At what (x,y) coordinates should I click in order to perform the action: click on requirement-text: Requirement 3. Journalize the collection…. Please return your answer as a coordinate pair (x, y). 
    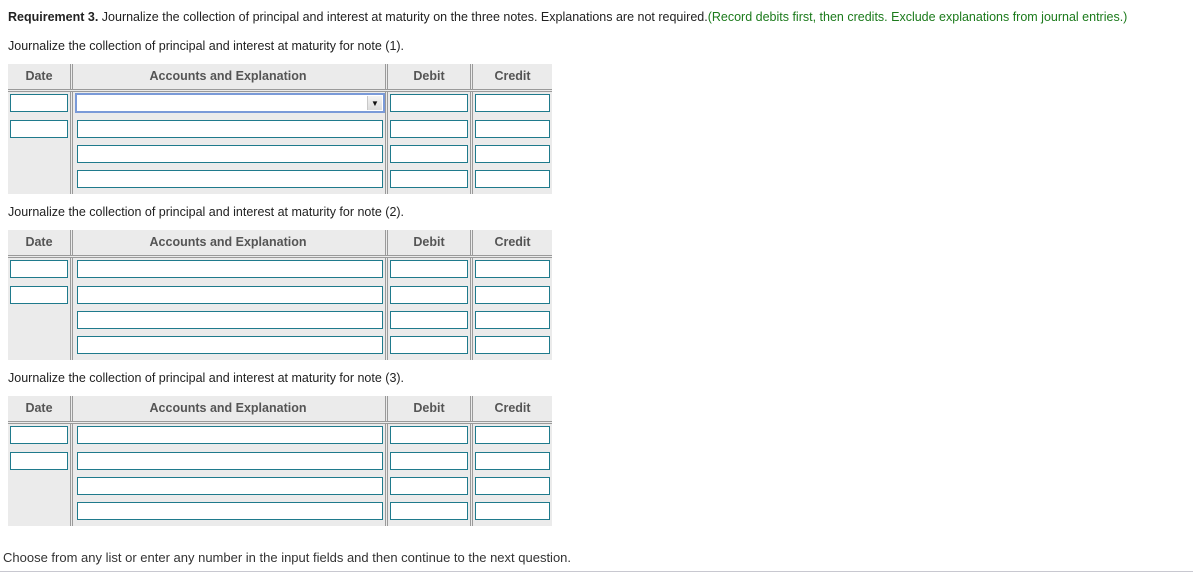
    Looking at the image, I should click on (567, 17).